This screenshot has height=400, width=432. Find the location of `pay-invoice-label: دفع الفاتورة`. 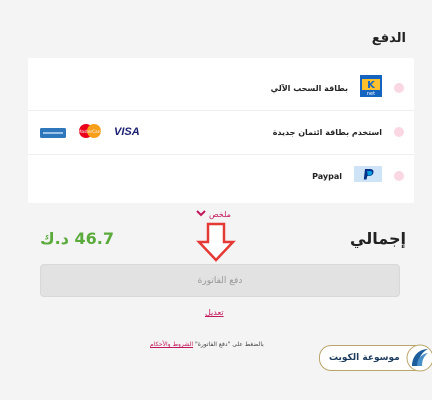

pay-invoice-label: دفع الفاتورة is located at coordinates (220, 280).